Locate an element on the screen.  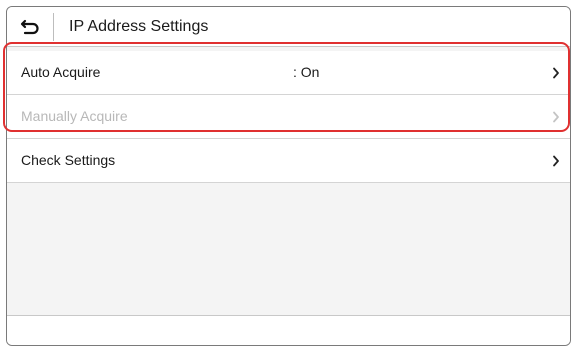
menu-item-auto-acquire: Auto Acquire : On is located at coordinates (288, 73).